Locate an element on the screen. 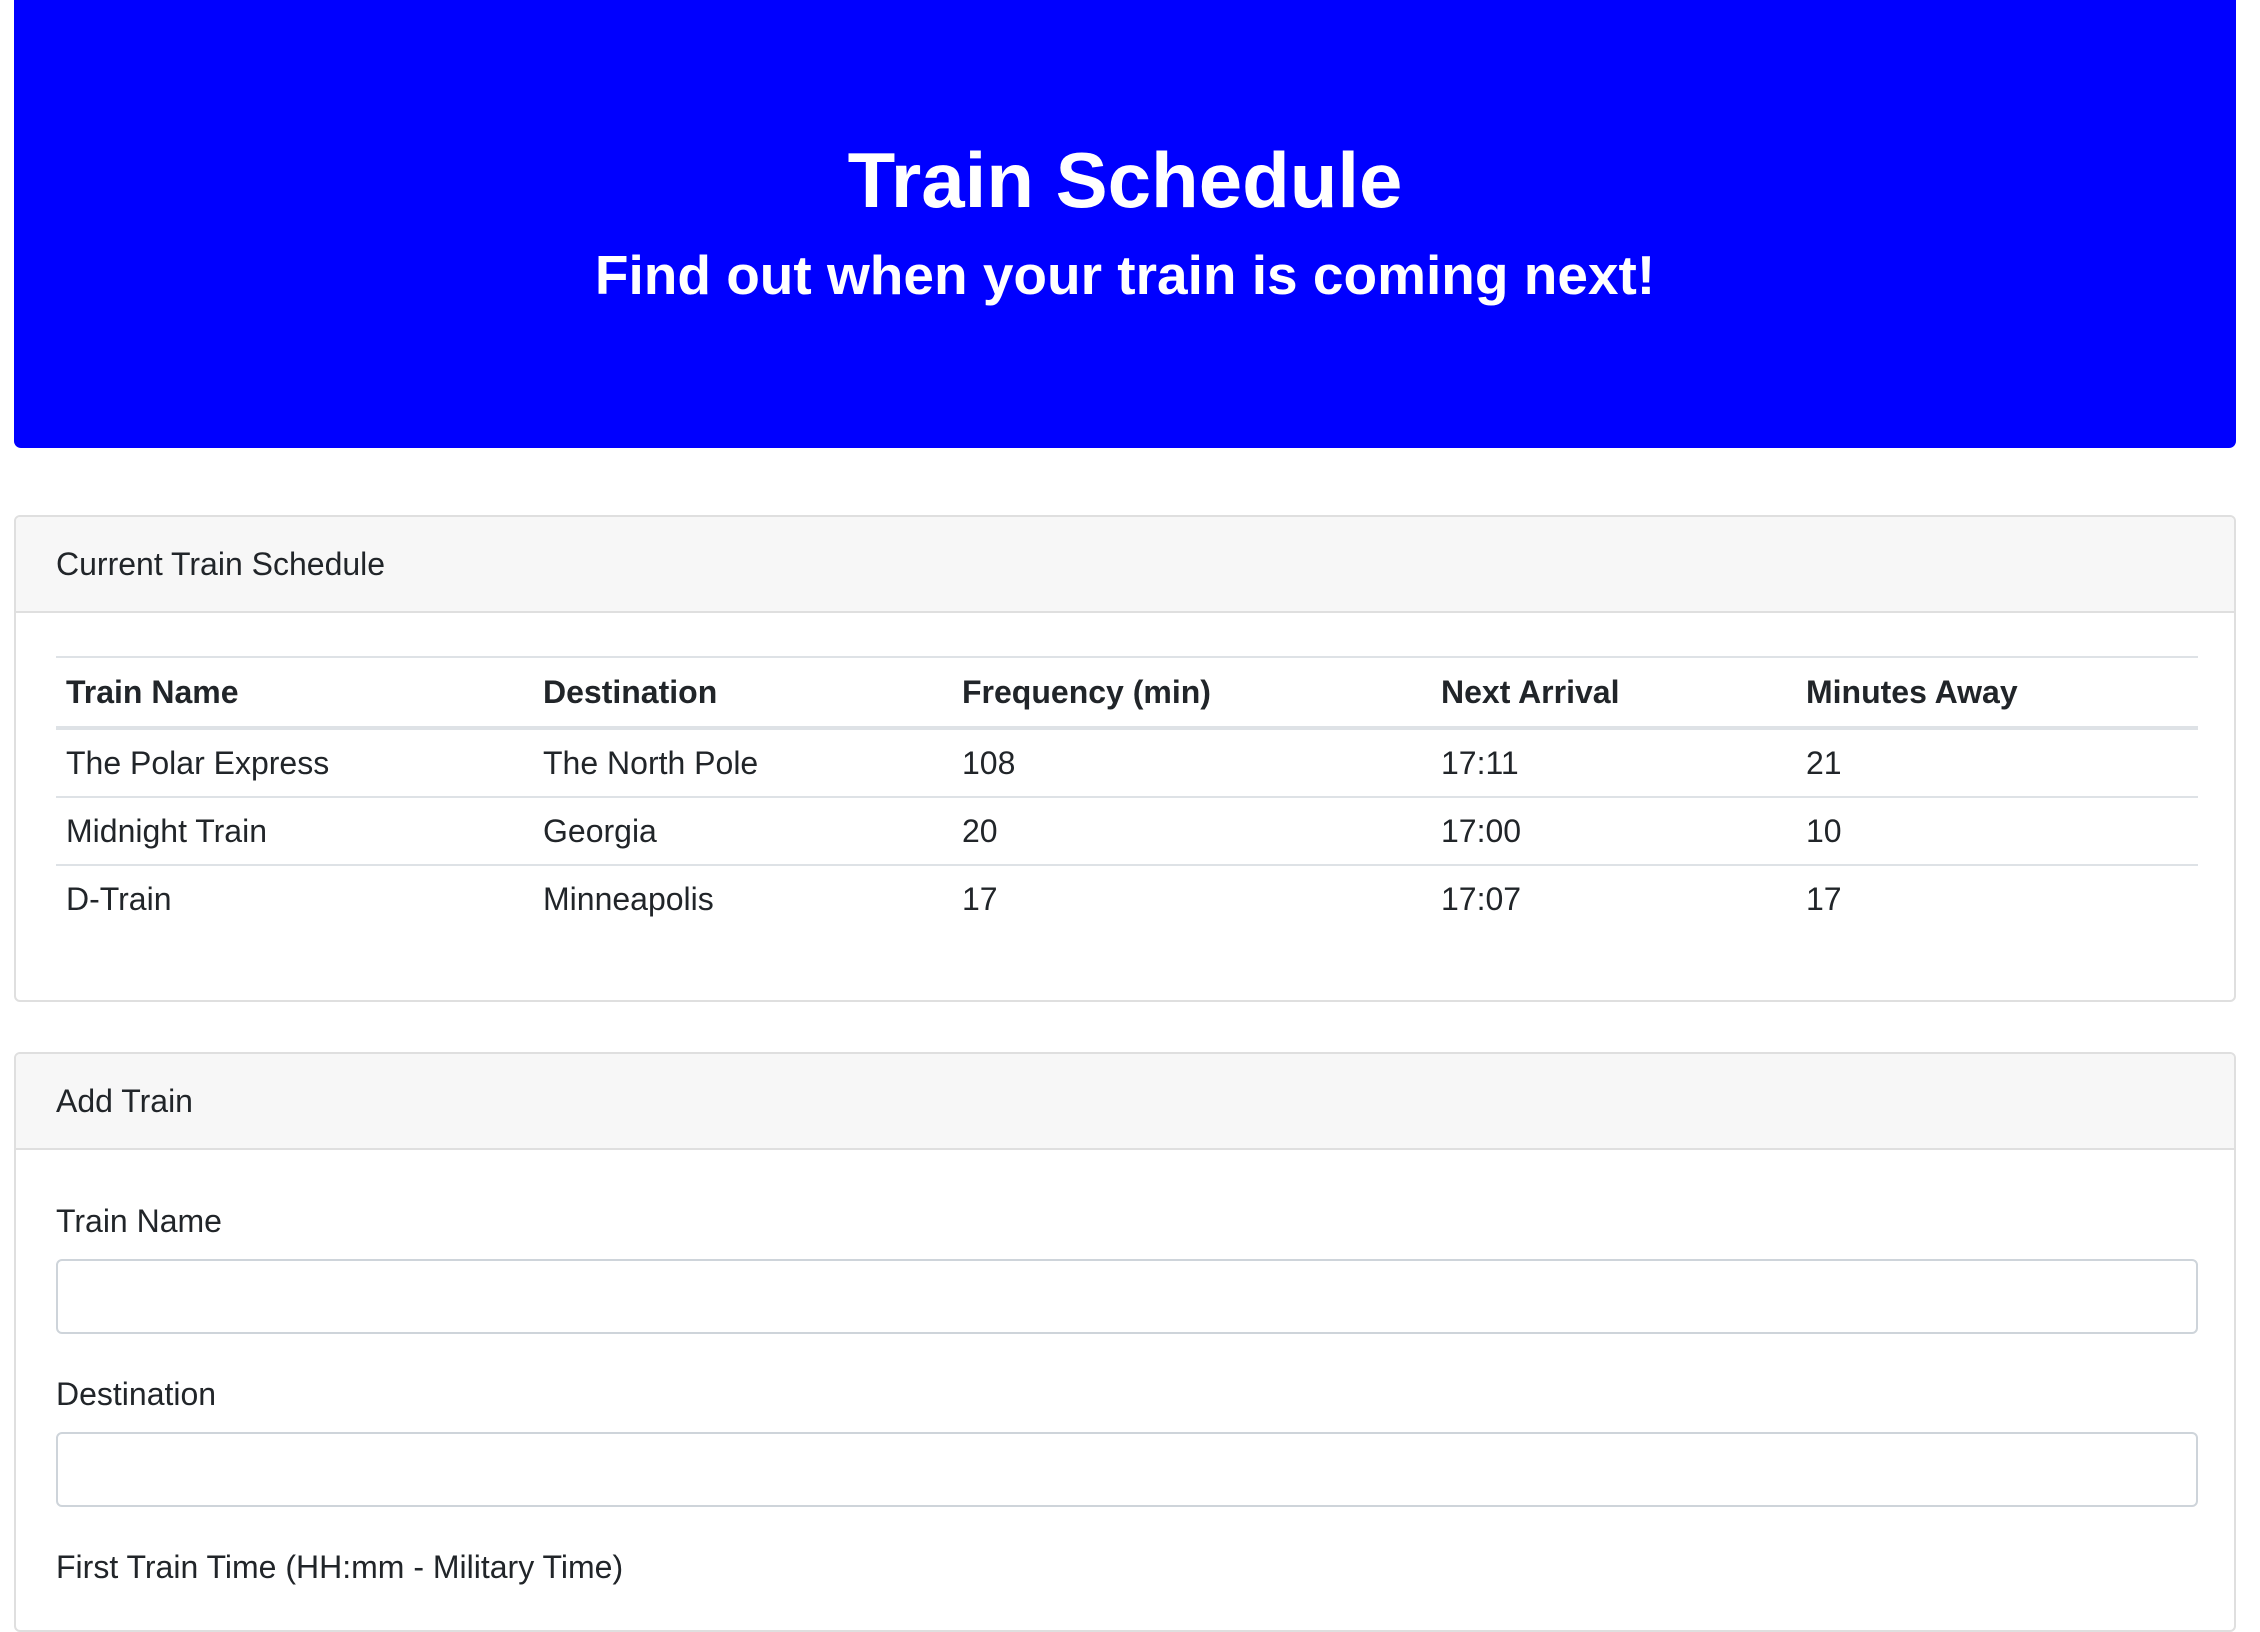 The image size is (2260, 1632). page-subtitle: Find out when your train is coming next! is located at coordinates (1125, 275).